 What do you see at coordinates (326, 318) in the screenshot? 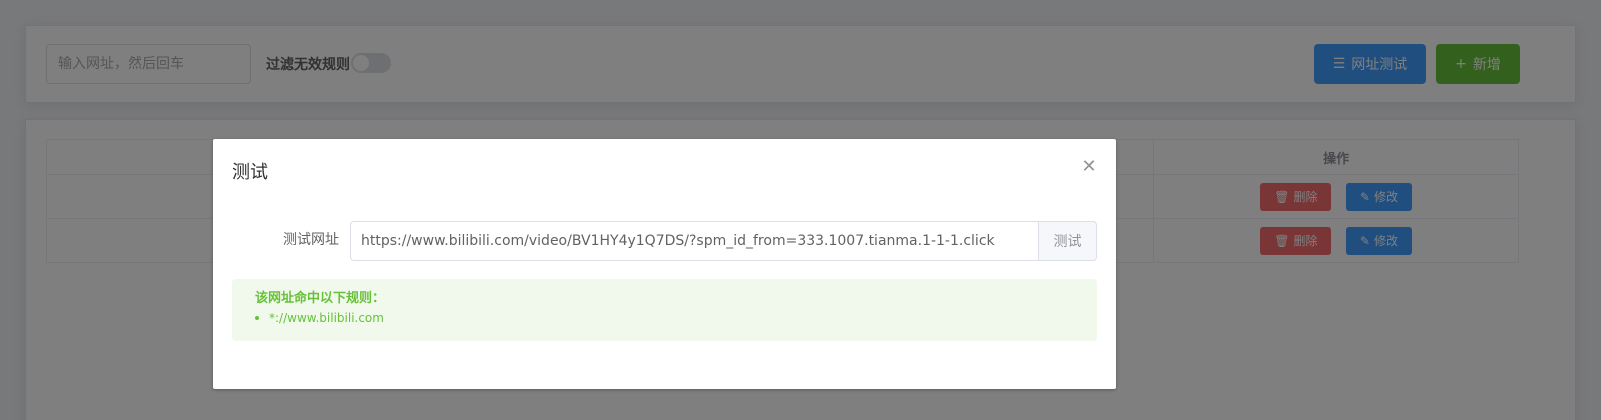
I see `matched-rule-text: *://www.bilibili.com` at bounding box center [326, 318].